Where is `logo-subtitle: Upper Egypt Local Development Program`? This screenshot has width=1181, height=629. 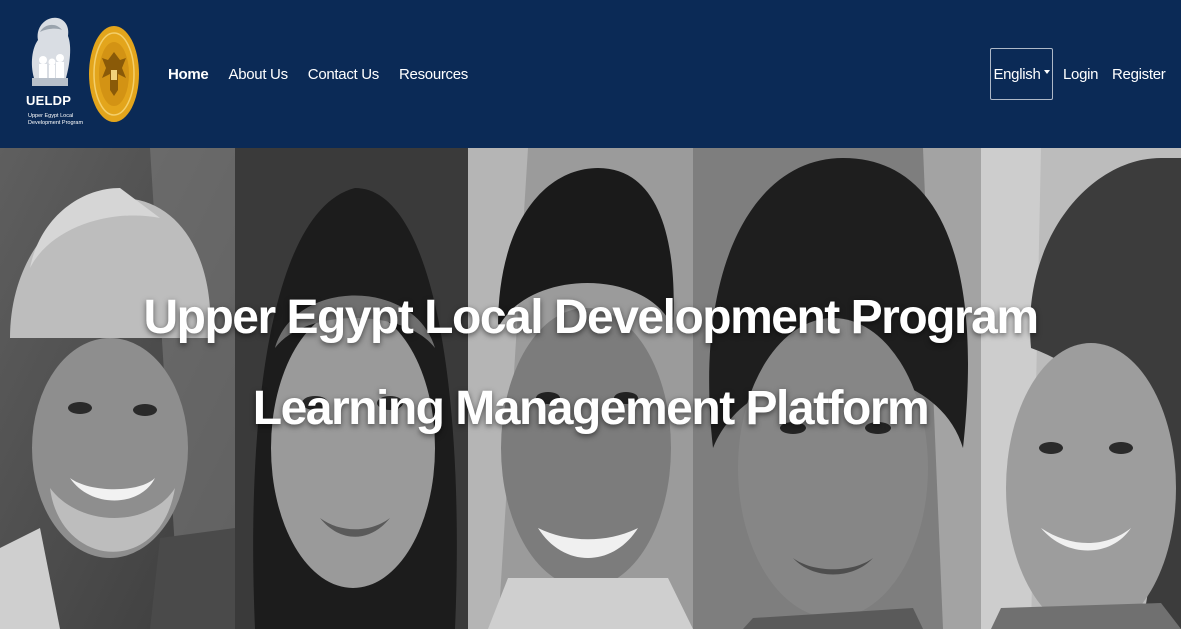 logo-subtitle: Upper Egypt Local Development Program is located at coordinates (56, 119).